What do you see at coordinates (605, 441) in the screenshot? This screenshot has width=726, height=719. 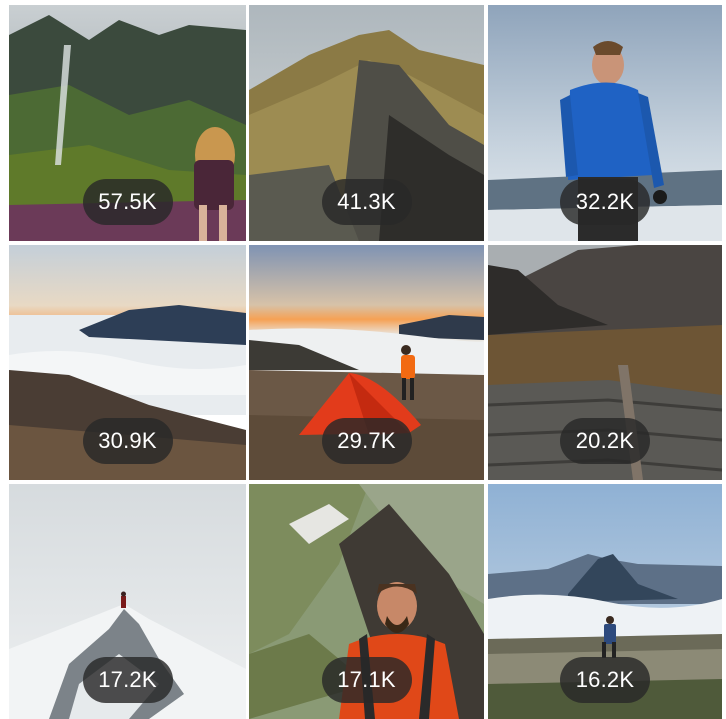 I see `view-count-badge: 20.2K` at bounding box center [605, 441].